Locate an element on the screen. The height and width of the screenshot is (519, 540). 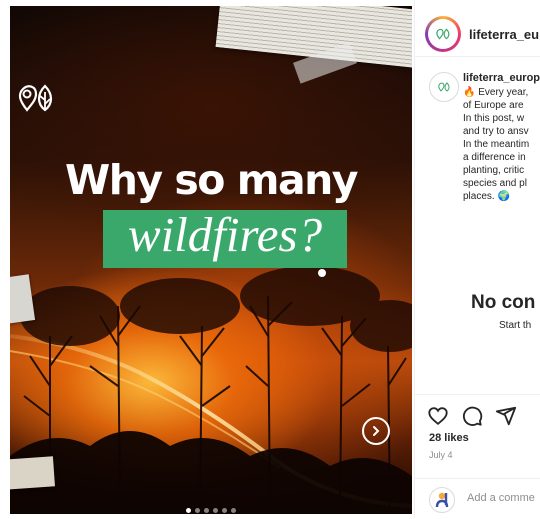
caption-line: places. 🌍 is located at coordinates (486, 196).